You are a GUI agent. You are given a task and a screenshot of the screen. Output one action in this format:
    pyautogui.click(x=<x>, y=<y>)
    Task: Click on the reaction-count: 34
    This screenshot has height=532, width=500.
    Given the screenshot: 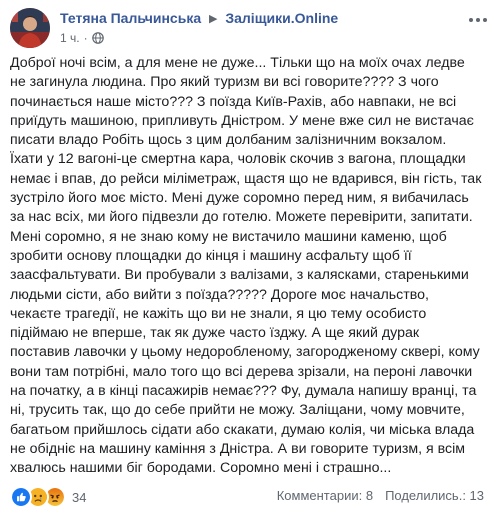 What is the action you would take?
    pyautogui.click(x=79, y=497)
    